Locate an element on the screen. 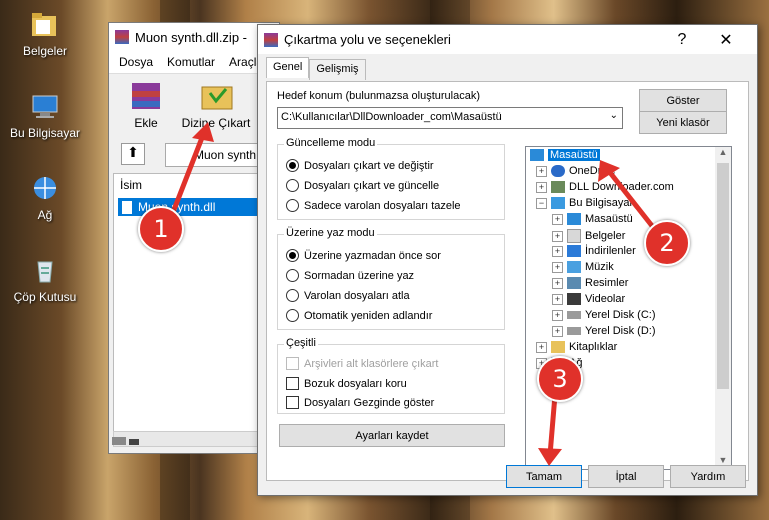  tree-node-documents: + Belgeler is located at coordinates (588, 236).